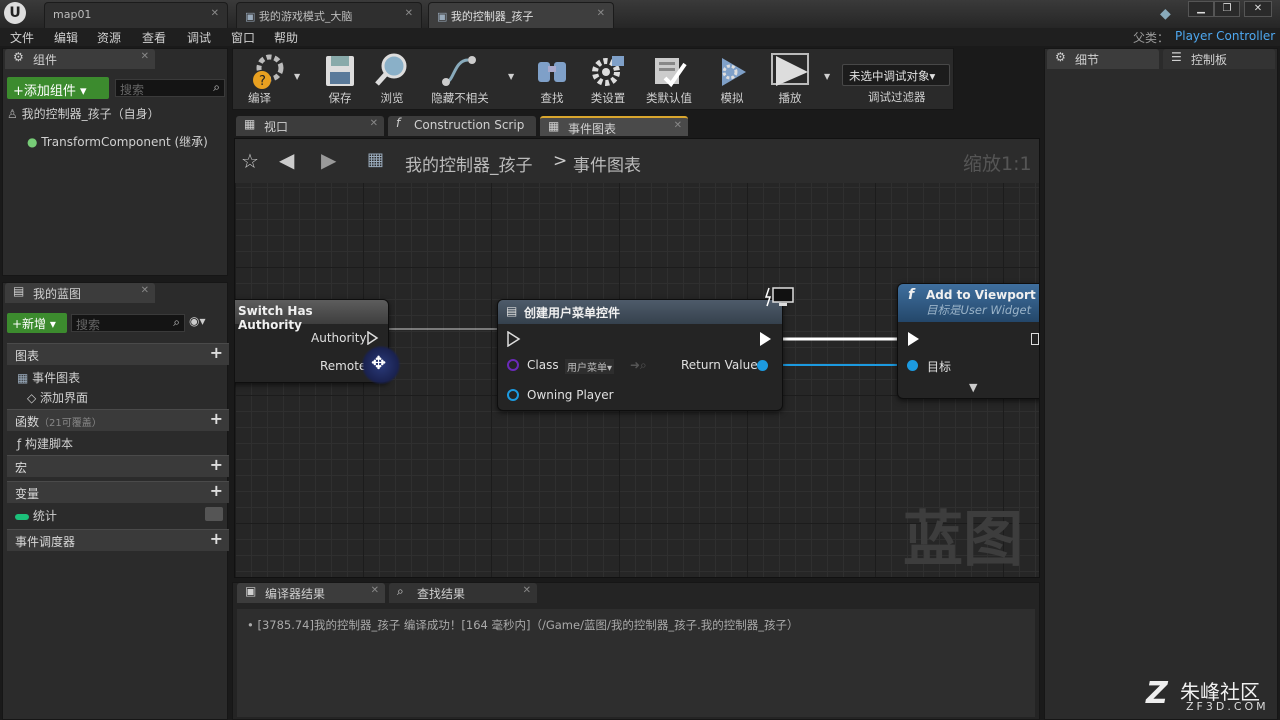 The image size is (1280, 720). Describe the element at coordinates (310, 126) in the screenshot. I see `tab-viewport: ▦ 视口 ✕` at that location.